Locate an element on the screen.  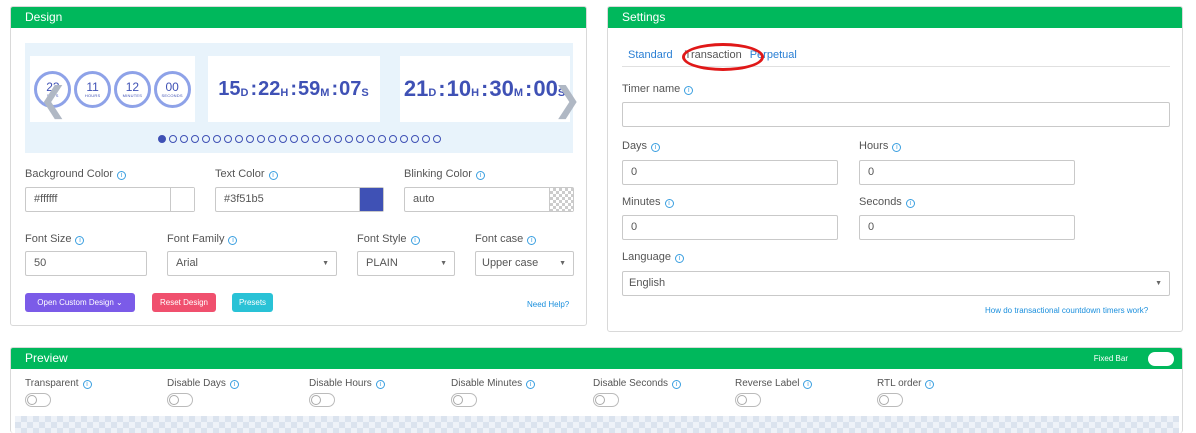
design-slide-text-small: 15 D:22 H:59 M:07 S is located at coordinates (294, 89).